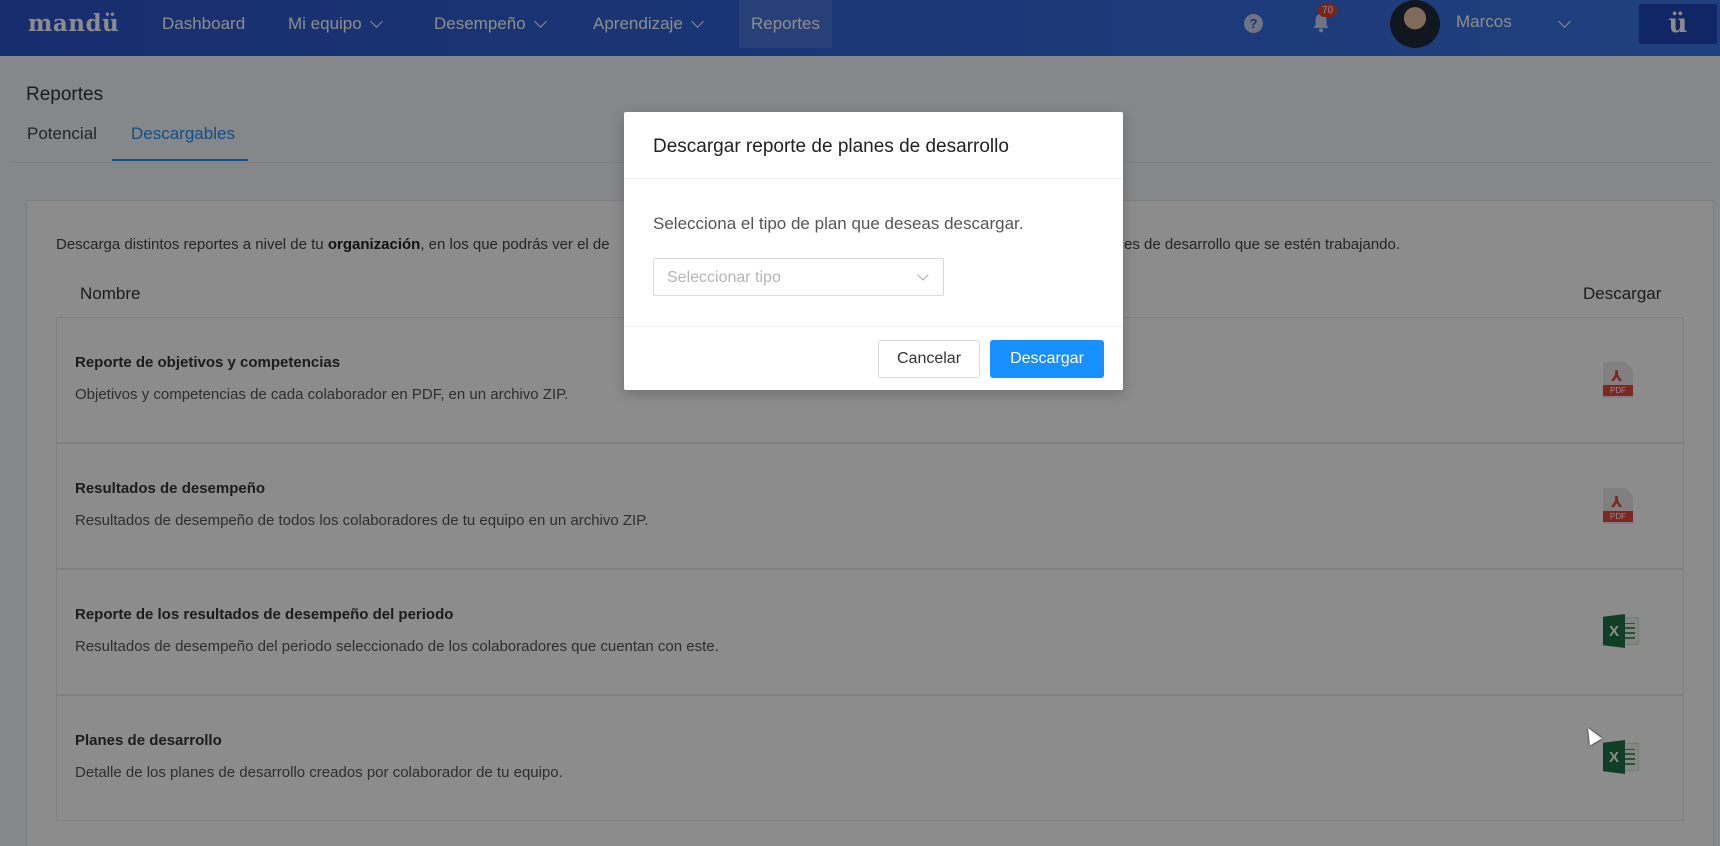 The width and height of the screenshot is (1720, 846). I want to click on select-placeholder: Seleccionar tipo, so click(724, 277).